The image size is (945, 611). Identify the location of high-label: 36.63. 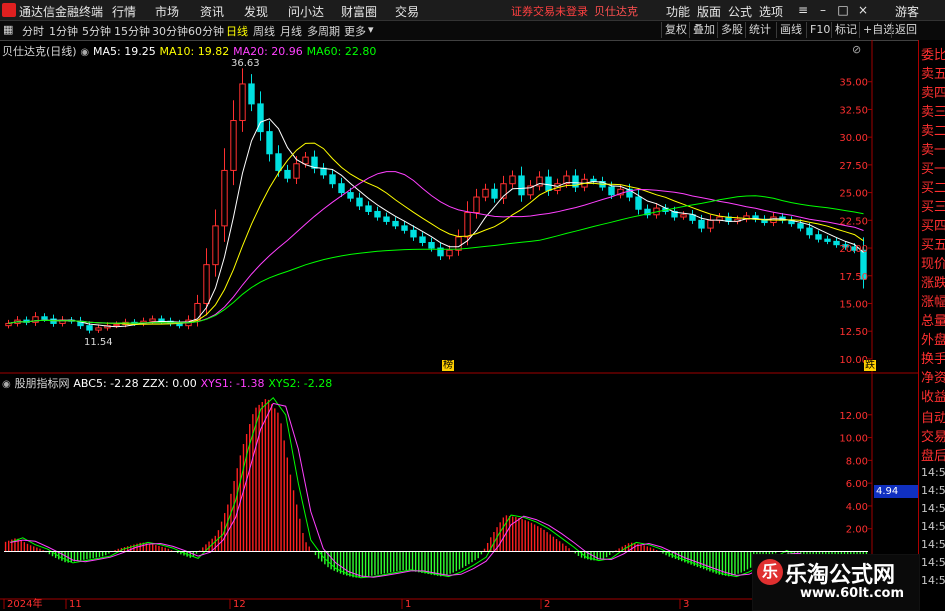
(245, 63).